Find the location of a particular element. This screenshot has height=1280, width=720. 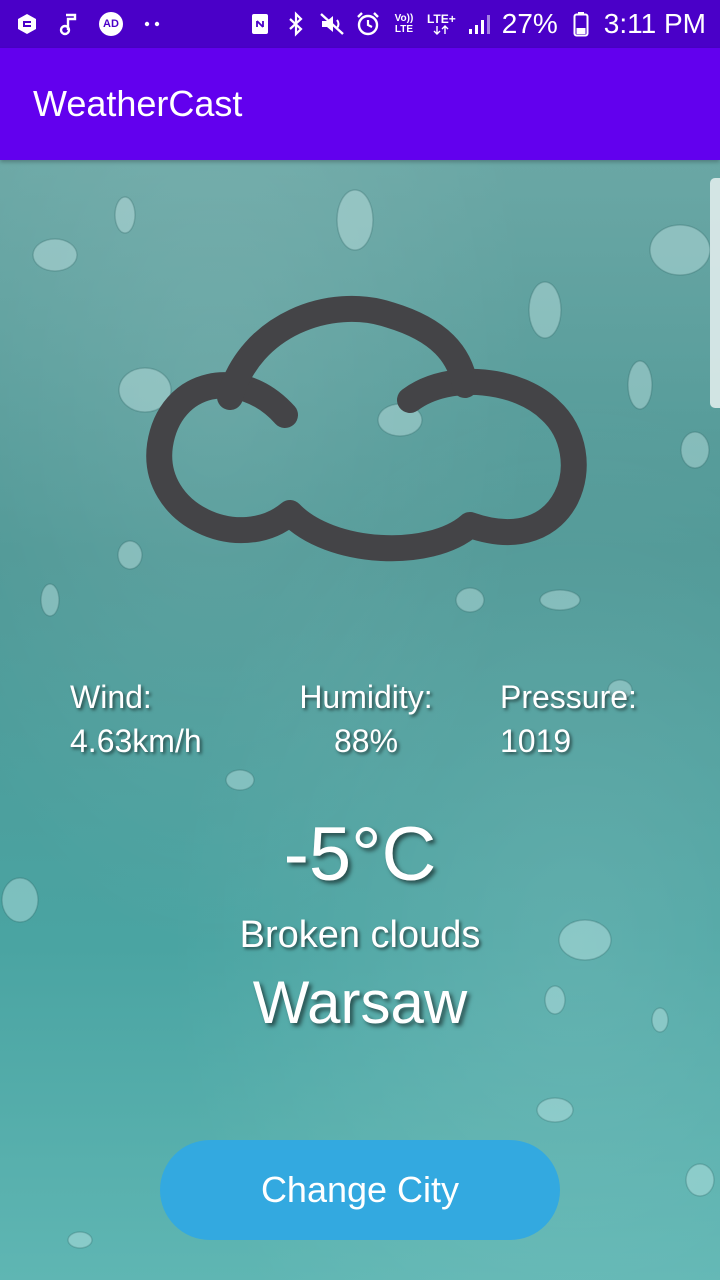

ad-badge-text: AD is located at coordinates (111, 23).